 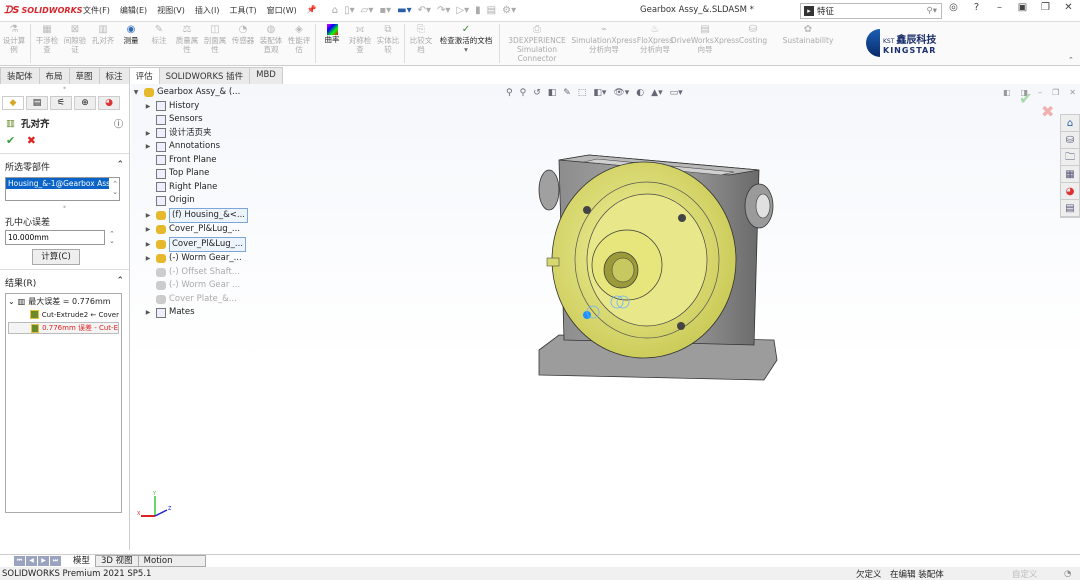 What do you see at coordinates (1070, 174) in the screenshot?
I see `view-palette-icon: ▦` at bounding box center [1070, 174].